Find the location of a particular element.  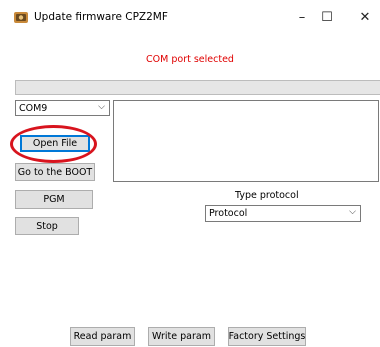

close-button: ✕ is located at coordinates (365, 18).